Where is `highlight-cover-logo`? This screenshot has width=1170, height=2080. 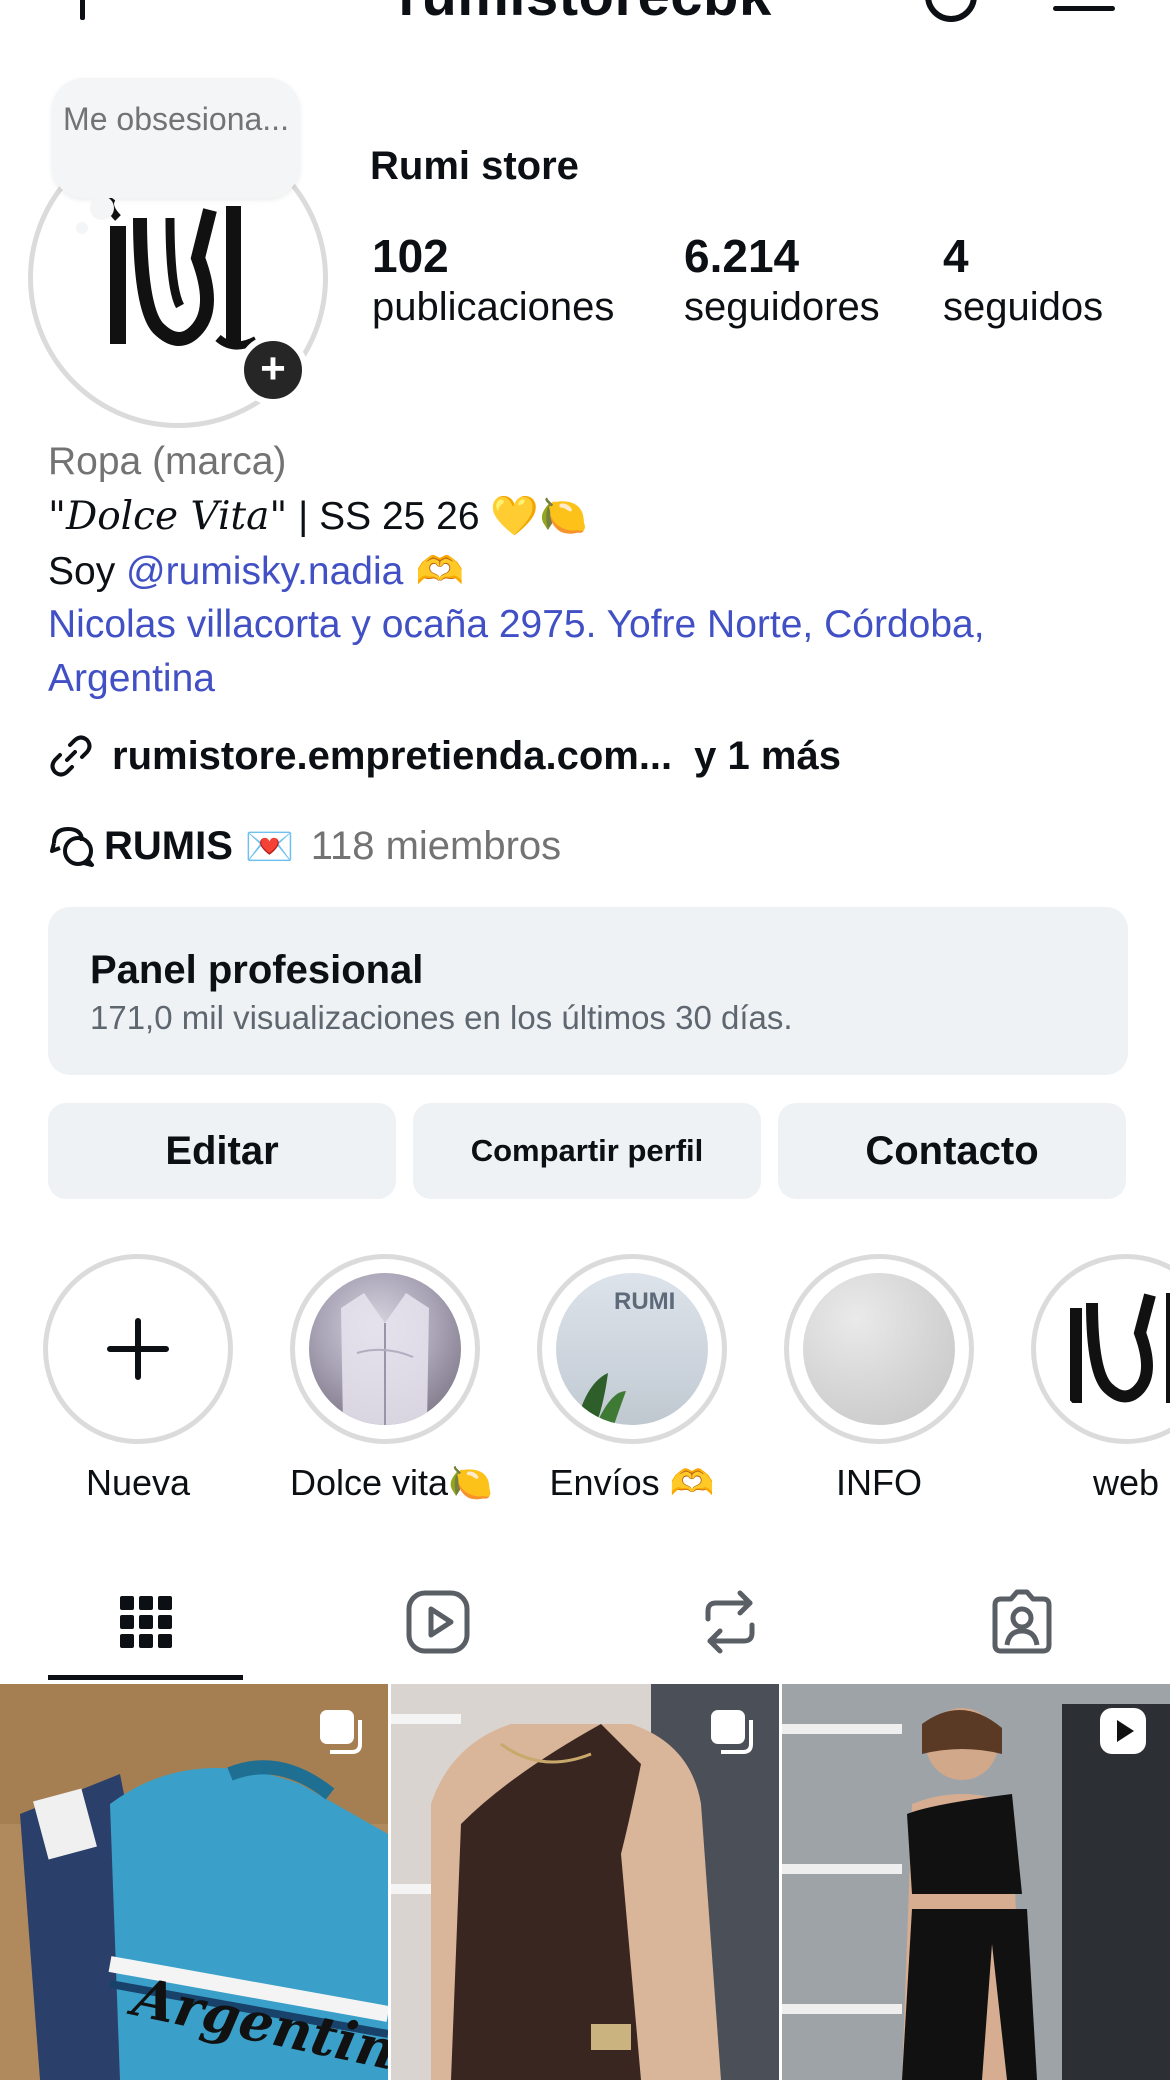
highlight-cover-logo is located at coordinates (1110, 1349).